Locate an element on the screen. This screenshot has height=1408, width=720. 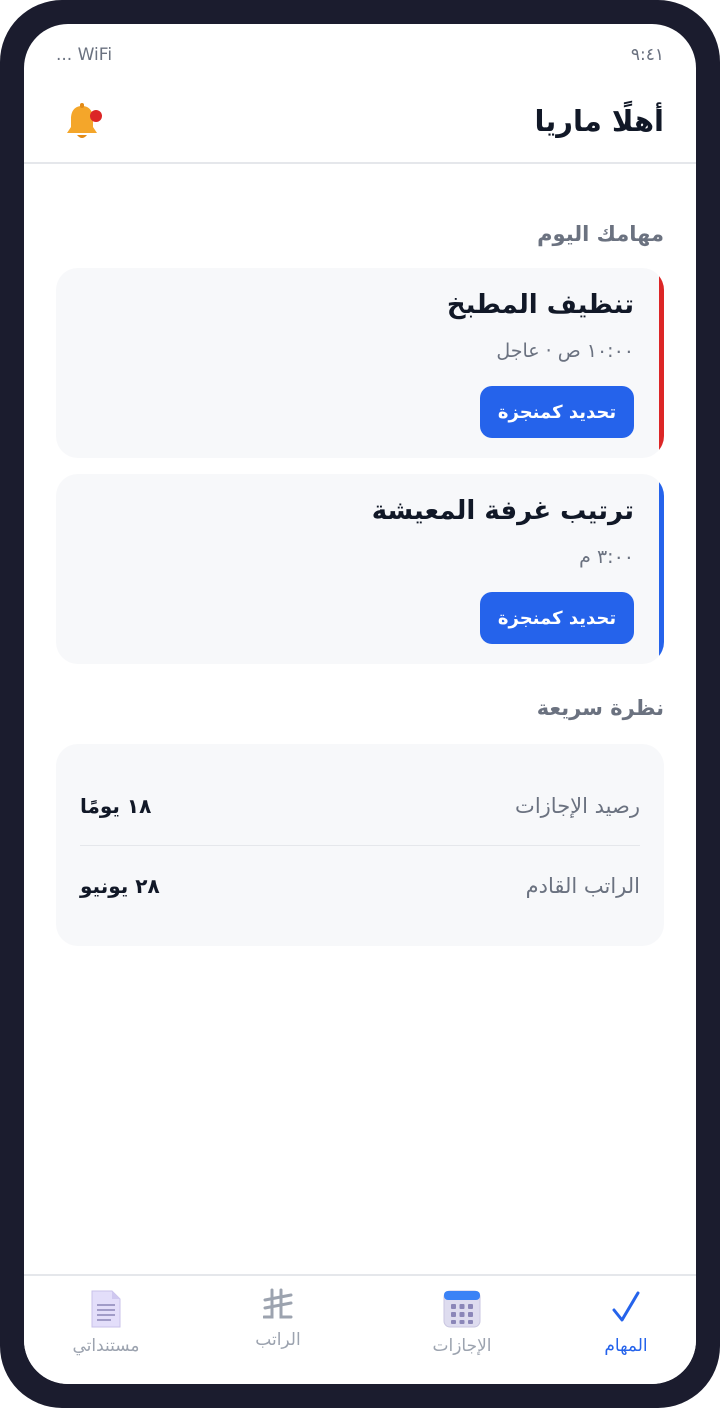
notifications-button is located at coordinates (81, 123).